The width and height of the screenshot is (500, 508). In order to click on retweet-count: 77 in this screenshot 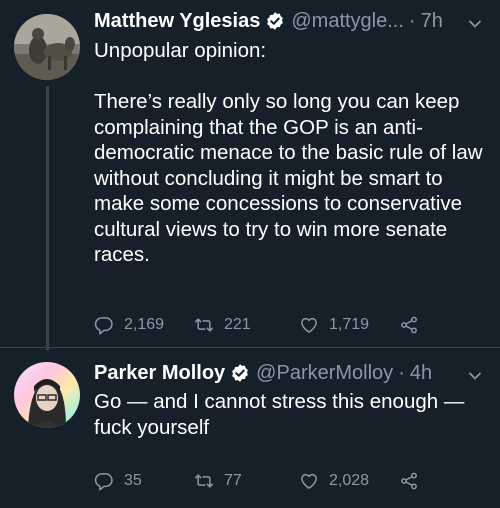, I will do `click(233, 480)`.